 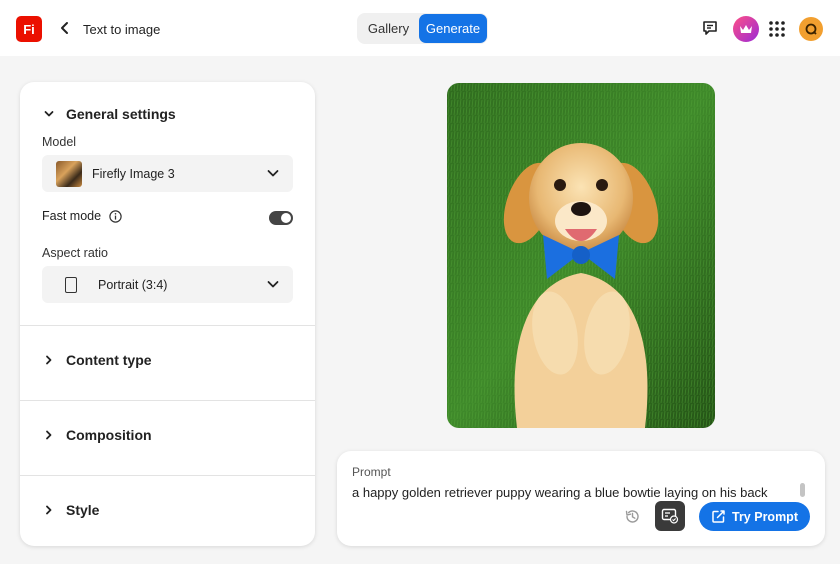 What do you see at coordinates (453, 28) in the screenshot?
I see `tab-generate: Generate` at bounding box center [453, 28].